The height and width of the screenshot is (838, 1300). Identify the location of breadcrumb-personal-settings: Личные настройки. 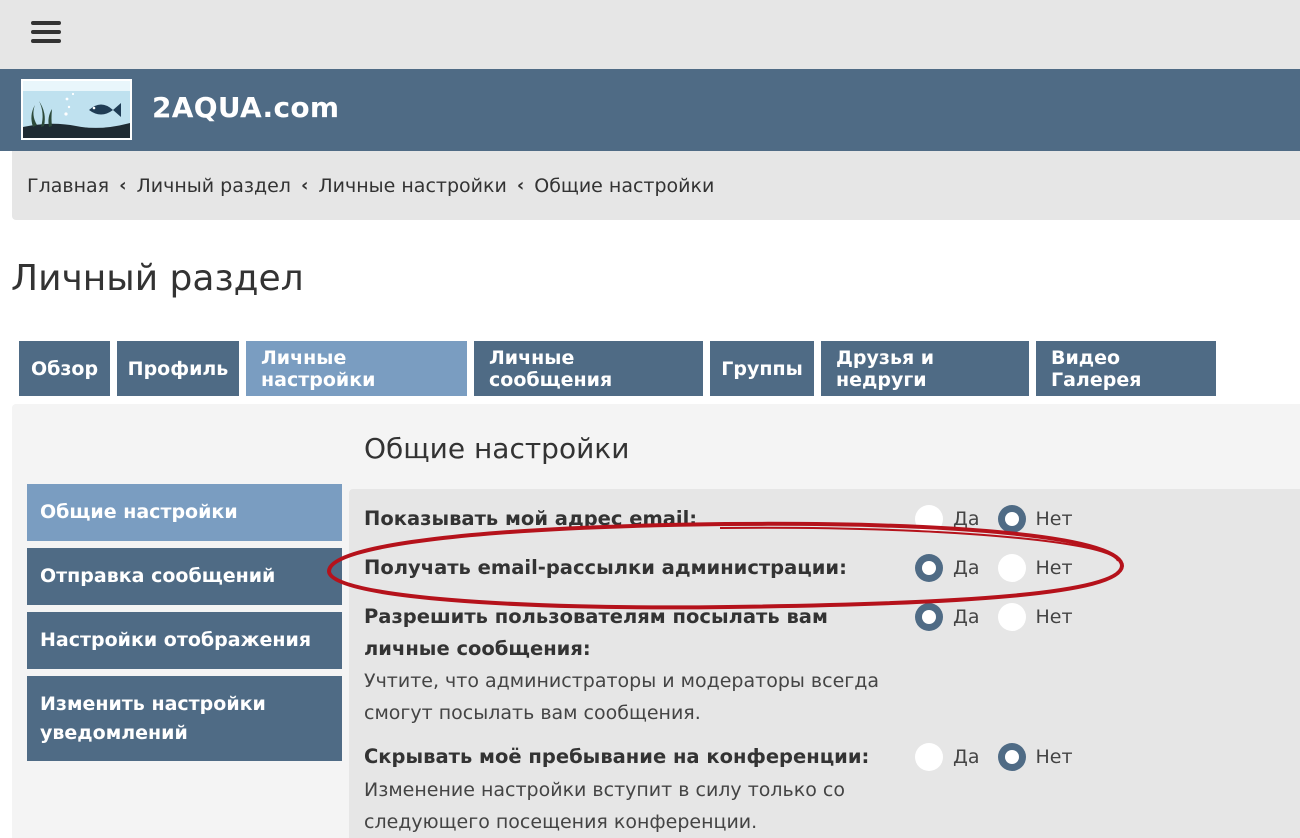
(412, 186).